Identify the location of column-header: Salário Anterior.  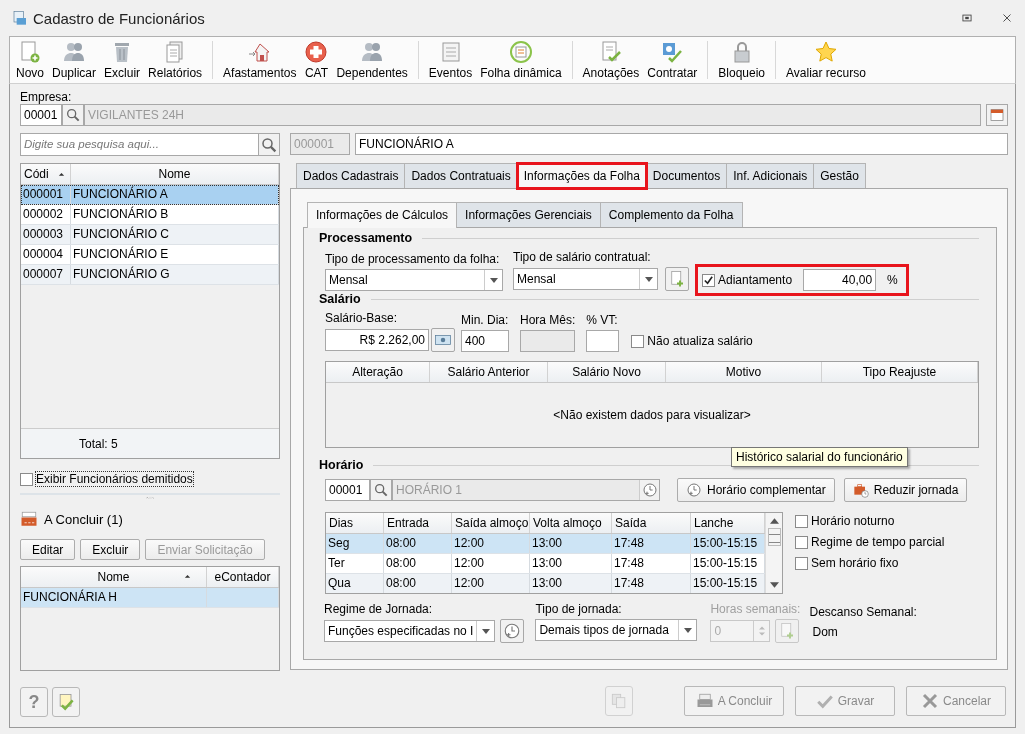
(489, 372).